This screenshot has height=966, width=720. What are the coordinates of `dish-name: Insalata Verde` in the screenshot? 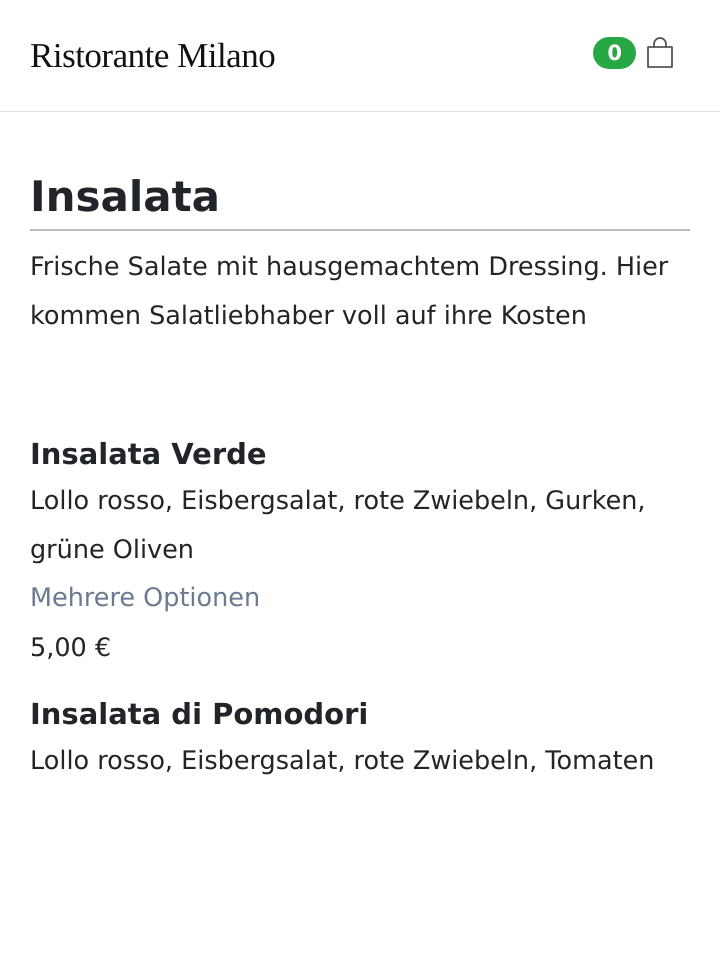 It's located at (149, 454).